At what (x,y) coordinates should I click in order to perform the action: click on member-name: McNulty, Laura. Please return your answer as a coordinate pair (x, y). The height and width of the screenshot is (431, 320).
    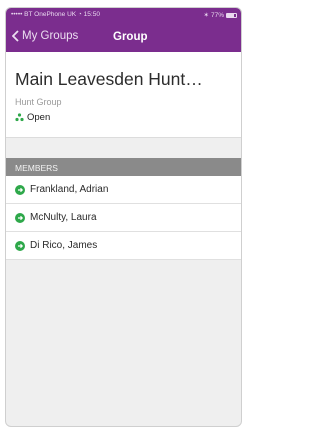
    Looking at the image, I should click on (63, 217).